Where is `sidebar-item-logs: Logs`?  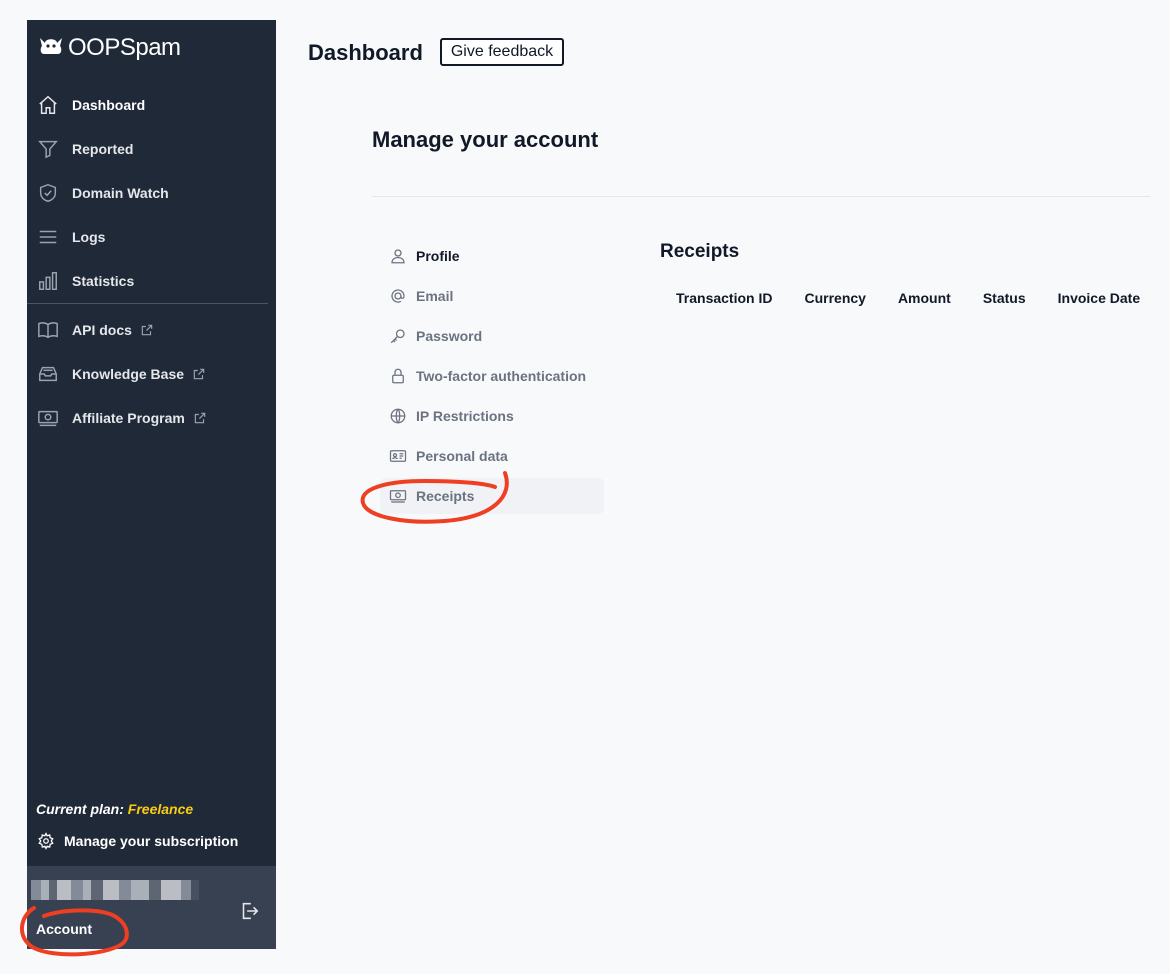
sidebar-item-logs: Logs is located at coordinates (70, 237).